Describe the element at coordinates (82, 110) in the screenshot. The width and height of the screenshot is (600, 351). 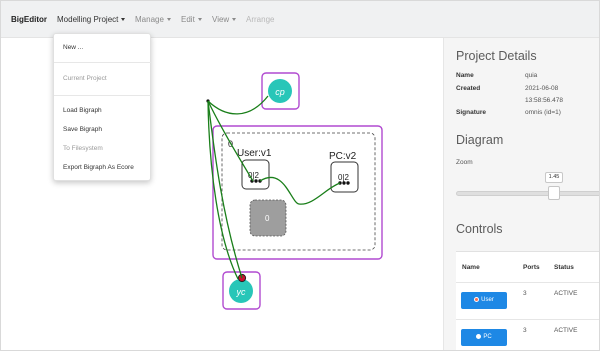
I see `menu-item-load-bigraph: Load Bigraph` at that location.